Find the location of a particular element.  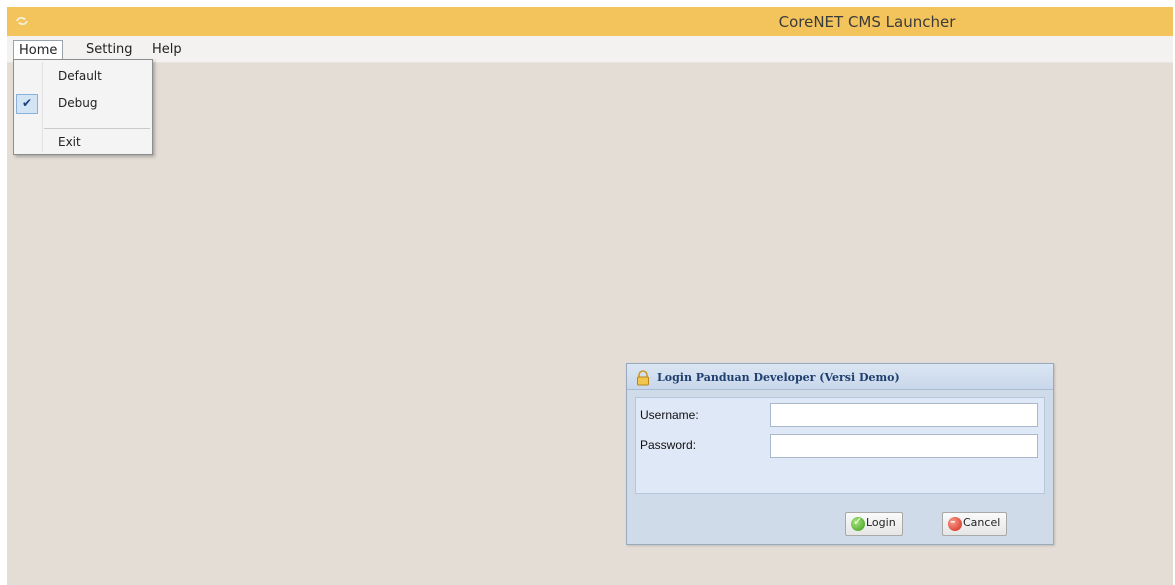

ok-icon: ✓ is located at coordinates (858, 523).